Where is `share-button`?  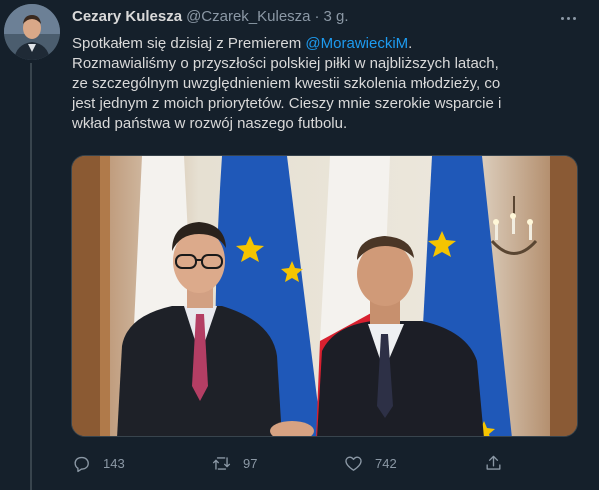 share-button is located at coordinates (493, 463).